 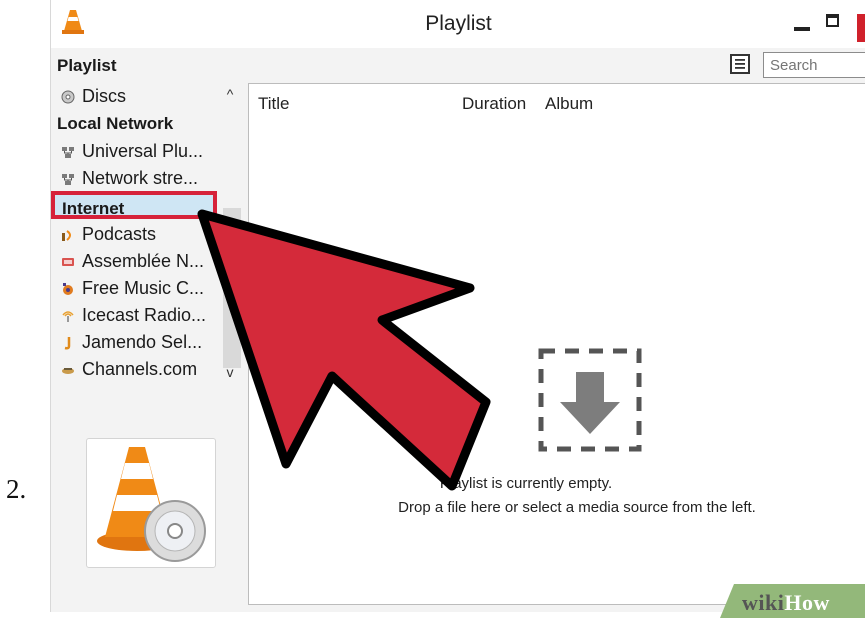 I want to click on column-header-album: Album, so click(x=569, y=104).